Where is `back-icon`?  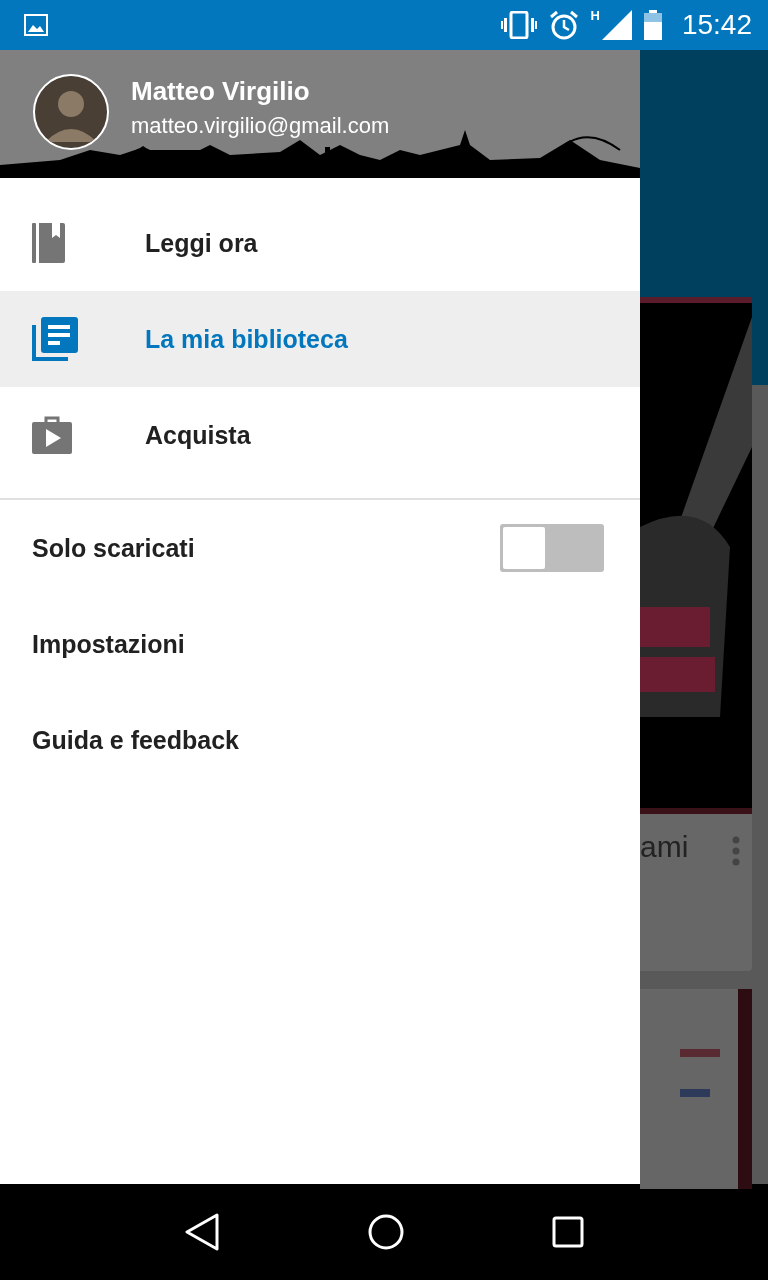 back-icon is located at coordinates (202, 1232).